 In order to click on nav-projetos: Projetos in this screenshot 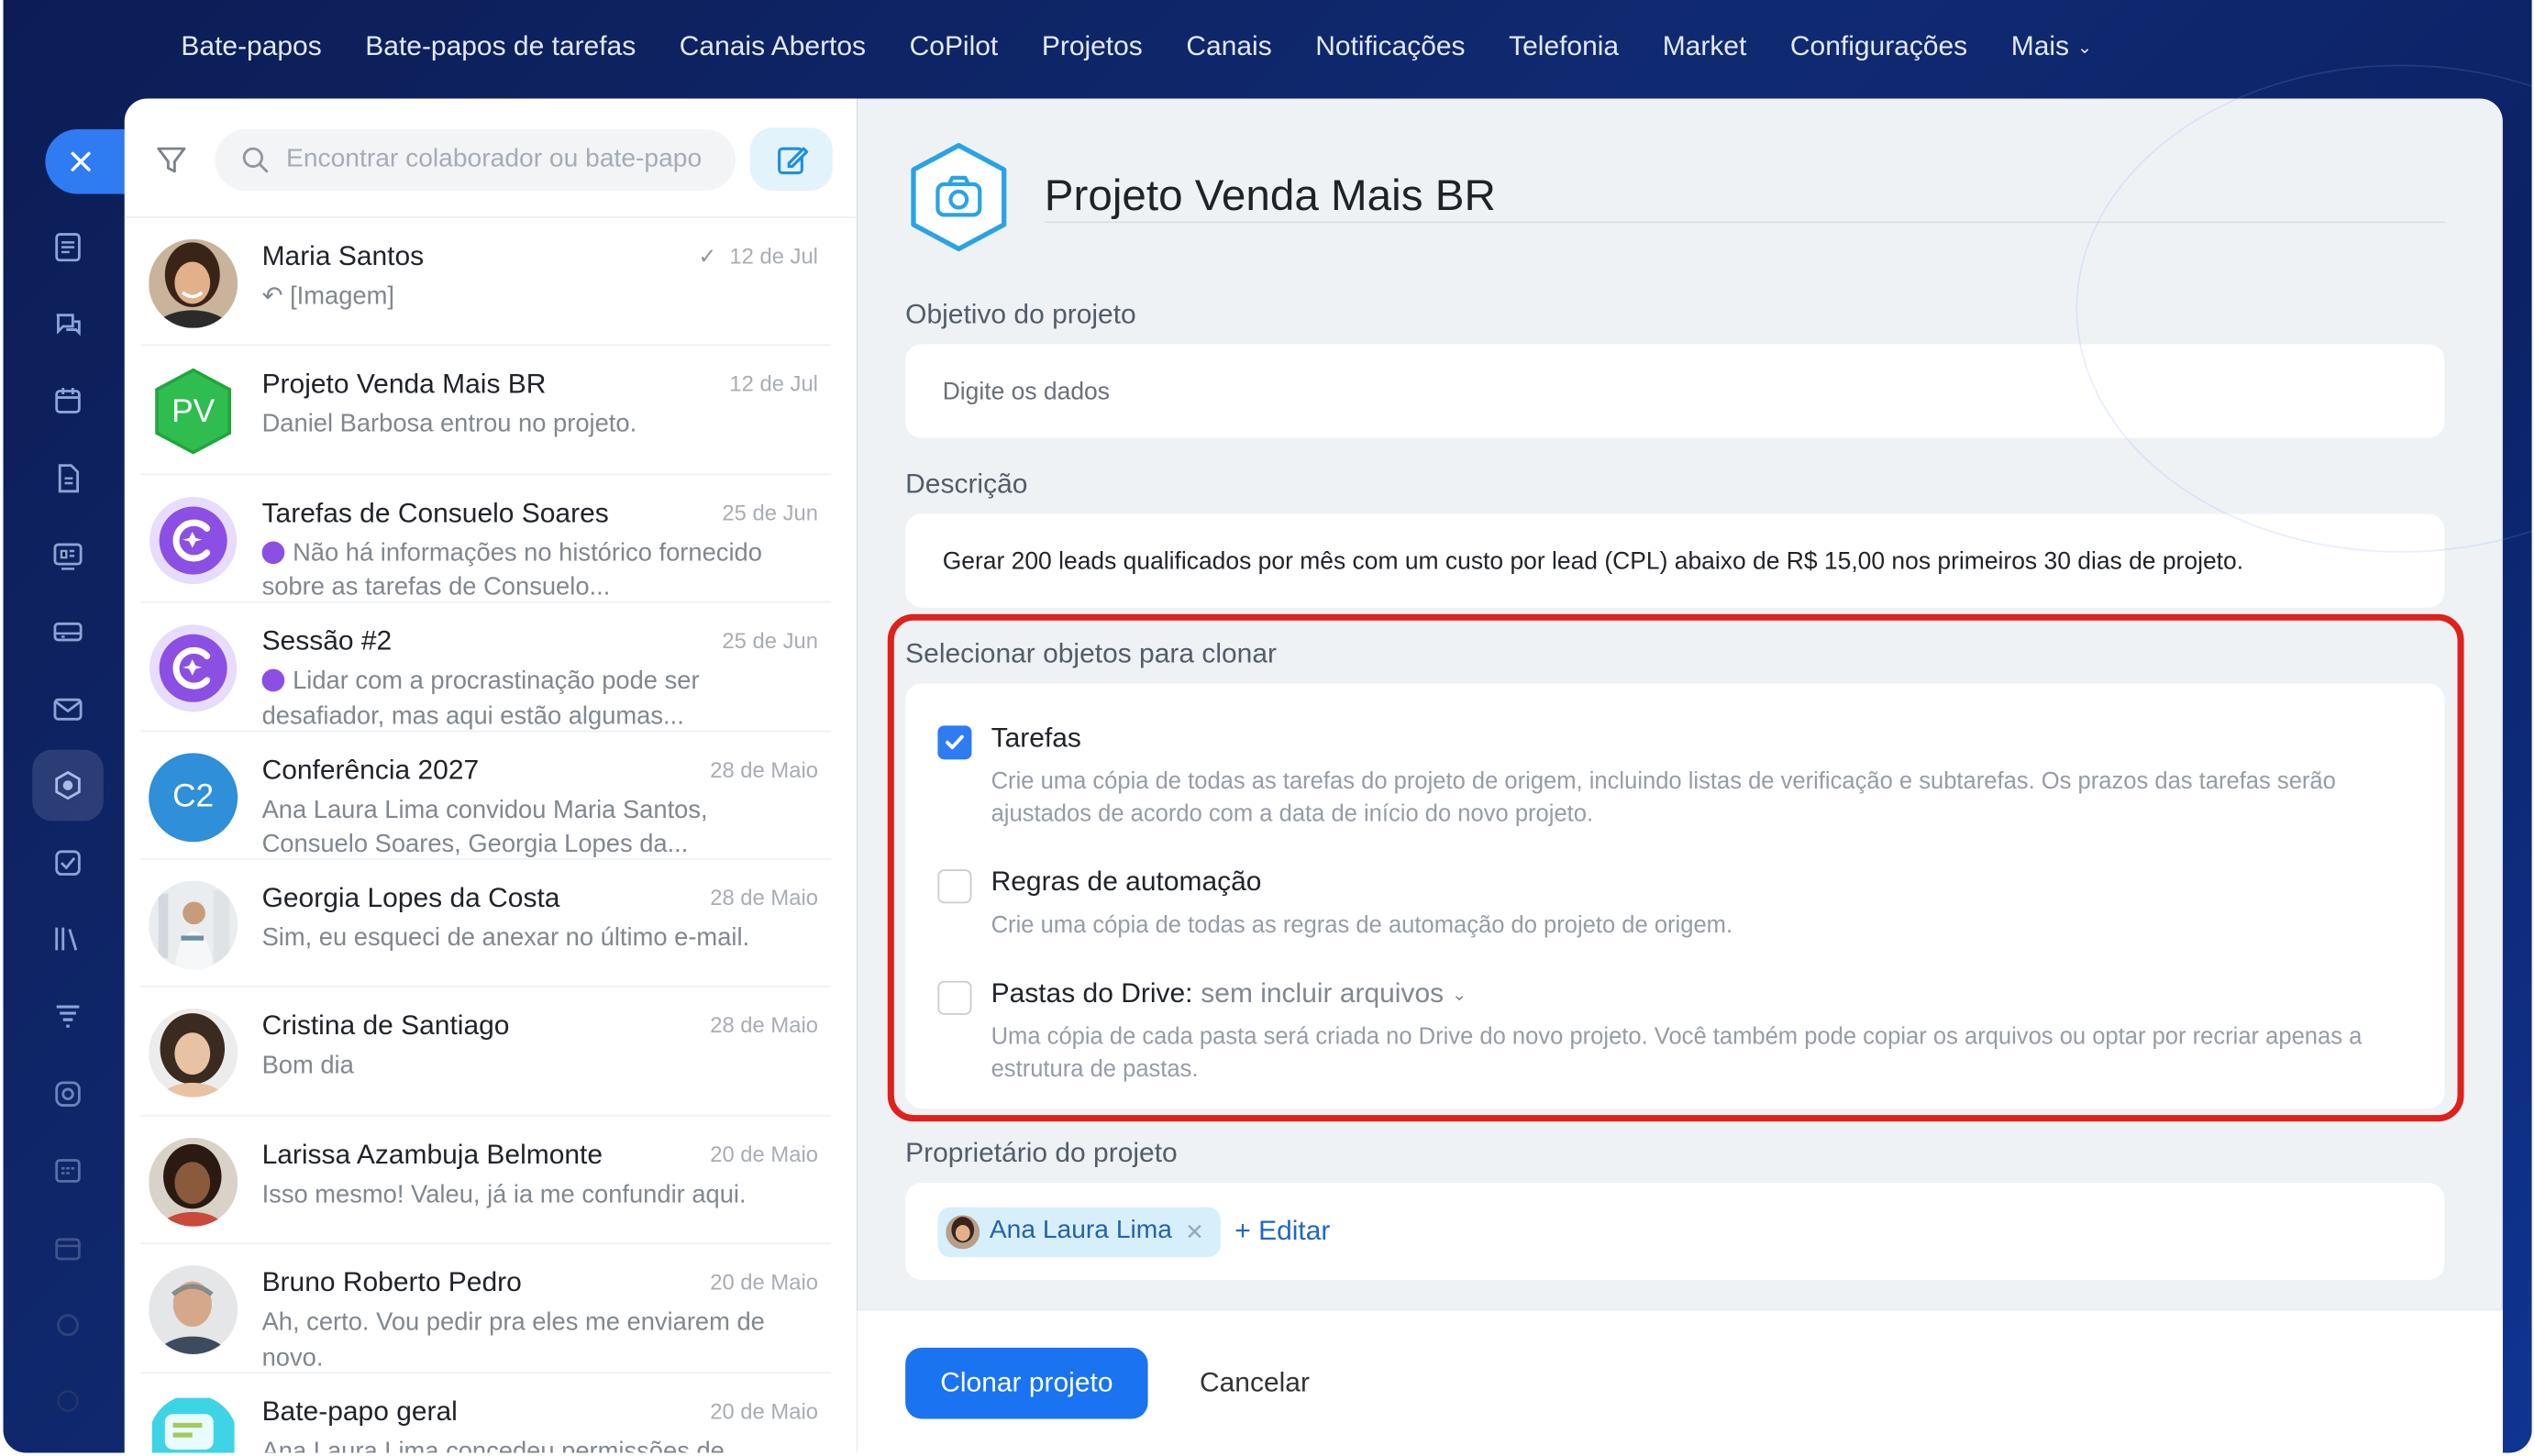, I will do `click(1092, 47)`.